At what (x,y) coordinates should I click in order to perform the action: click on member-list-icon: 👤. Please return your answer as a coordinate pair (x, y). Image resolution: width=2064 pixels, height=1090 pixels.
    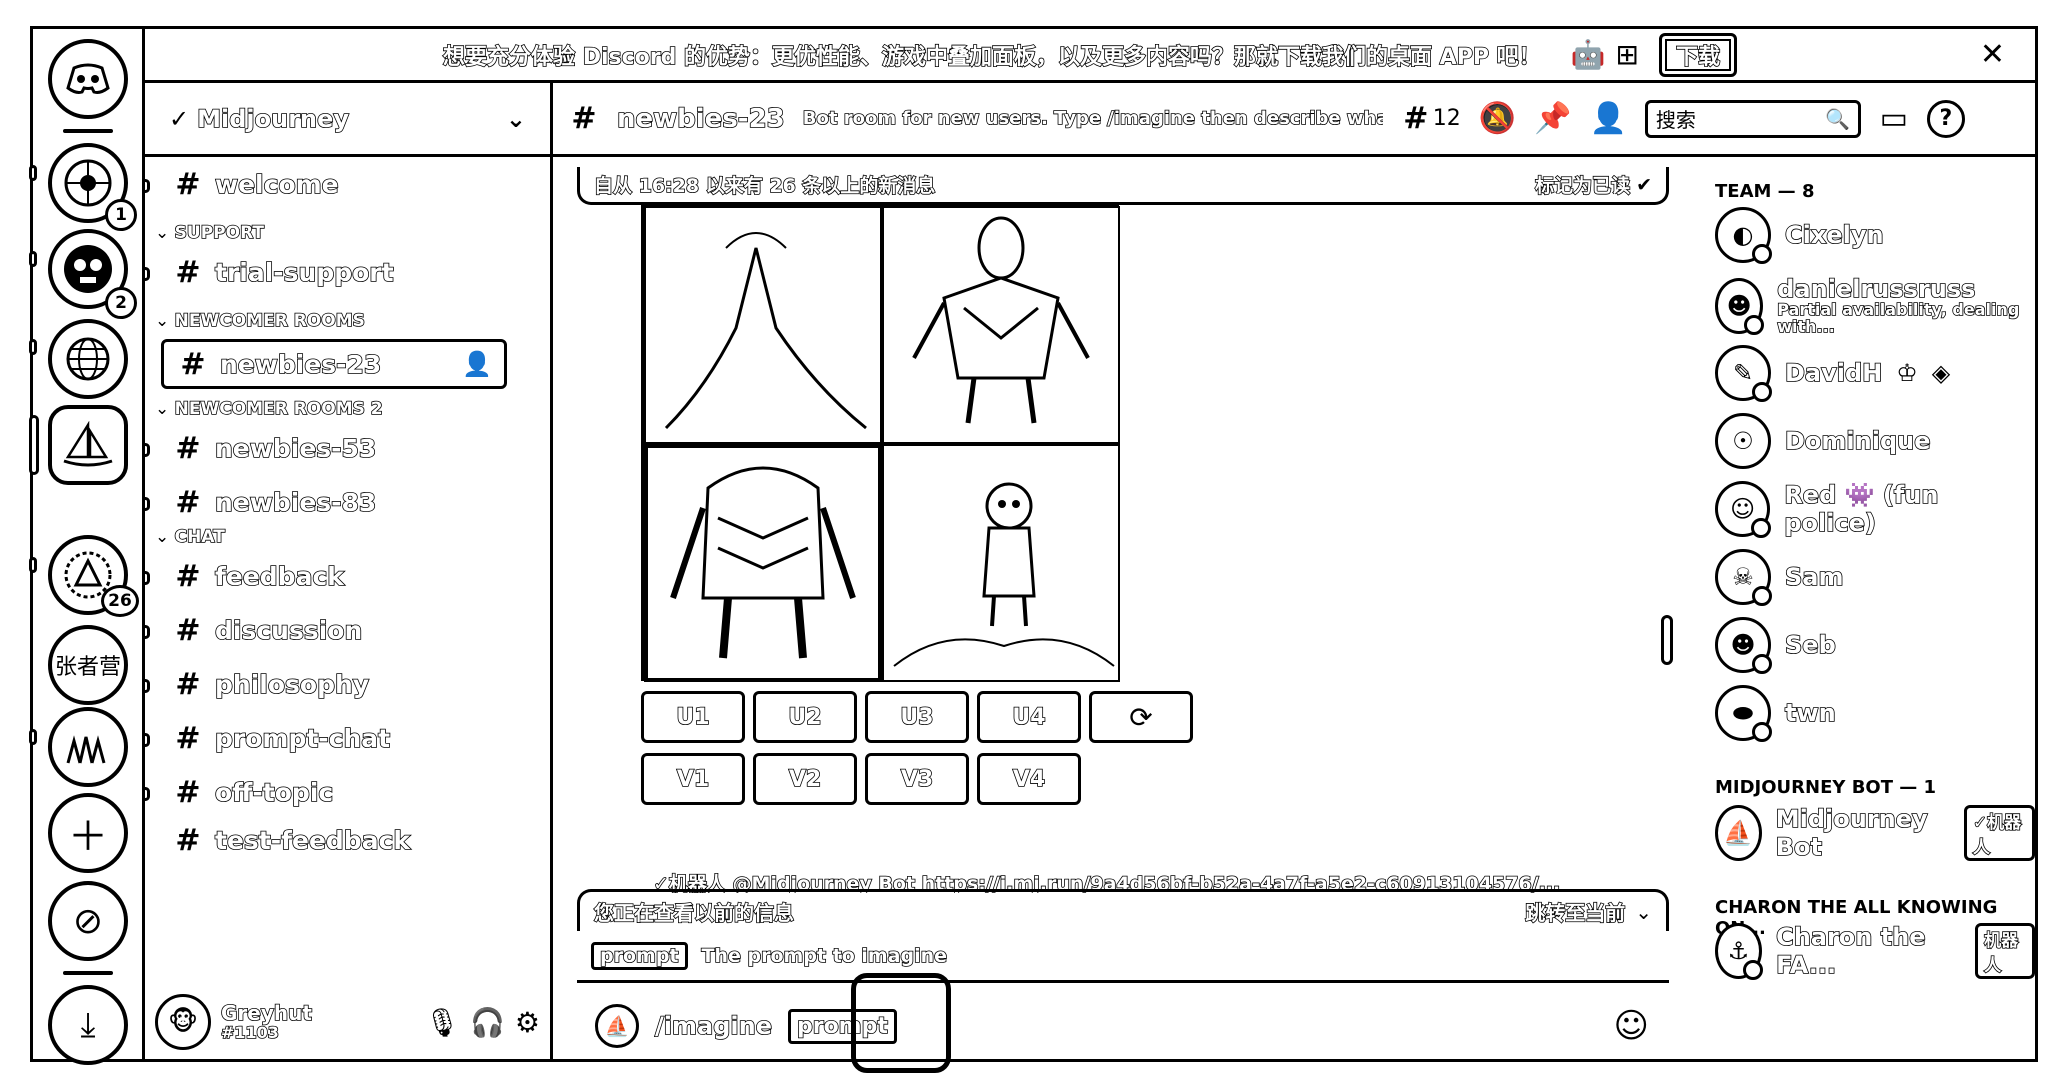
    Looking at the image, I should click on (1608, 118).